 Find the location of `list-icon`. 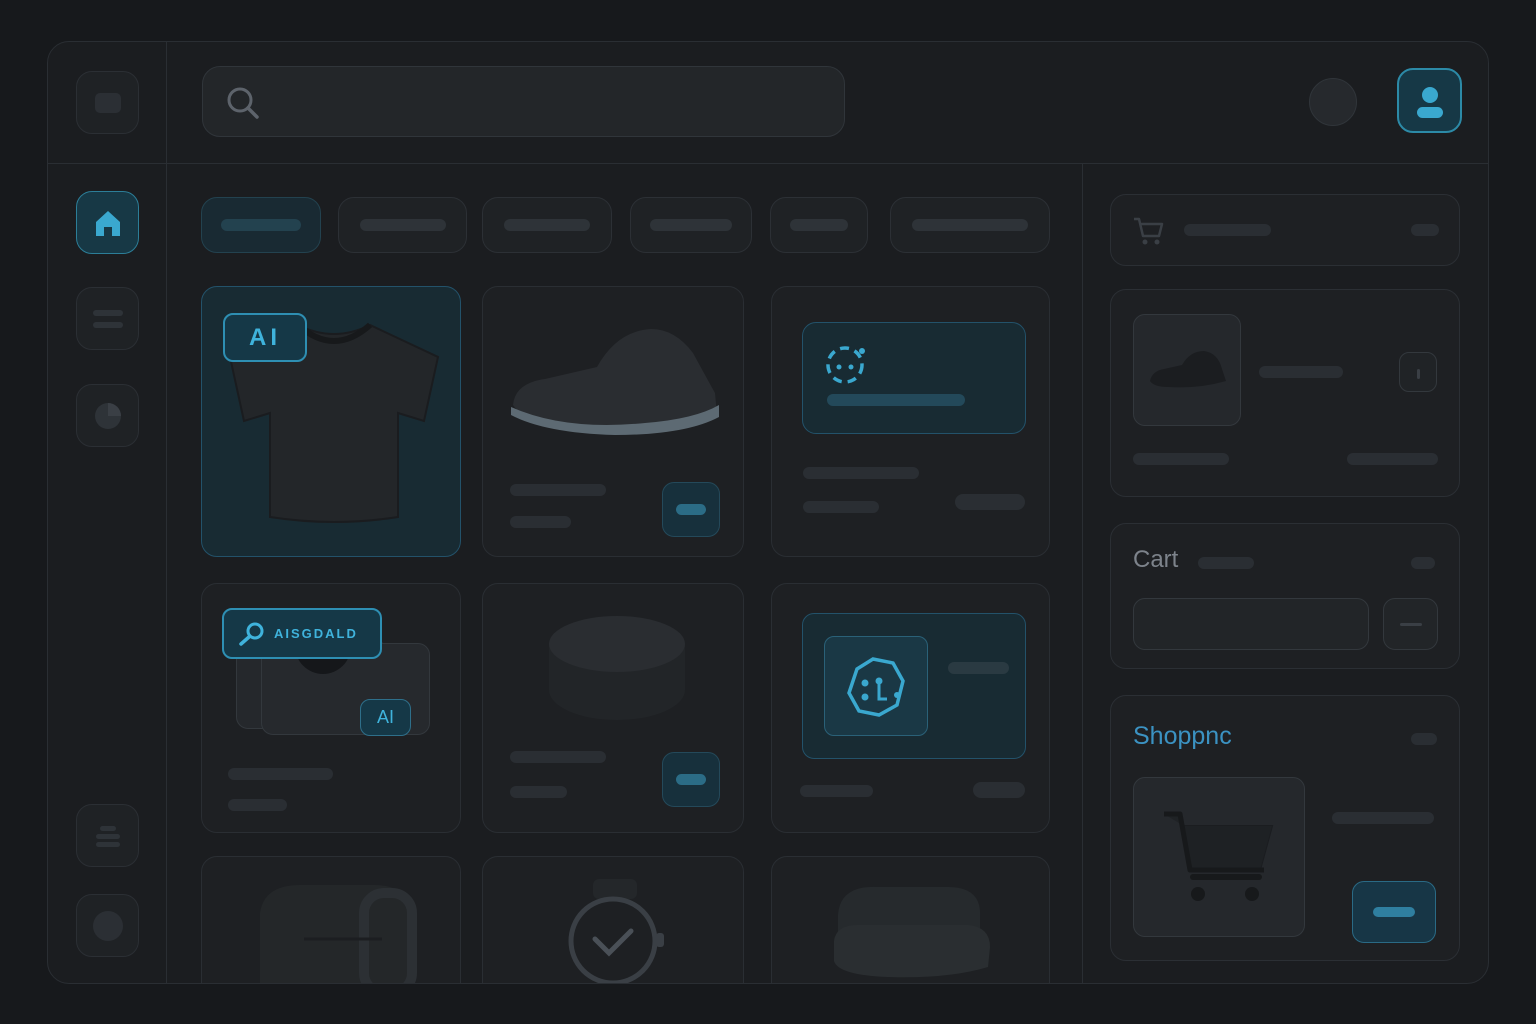

list-icon is located at coordinates (107, 318).